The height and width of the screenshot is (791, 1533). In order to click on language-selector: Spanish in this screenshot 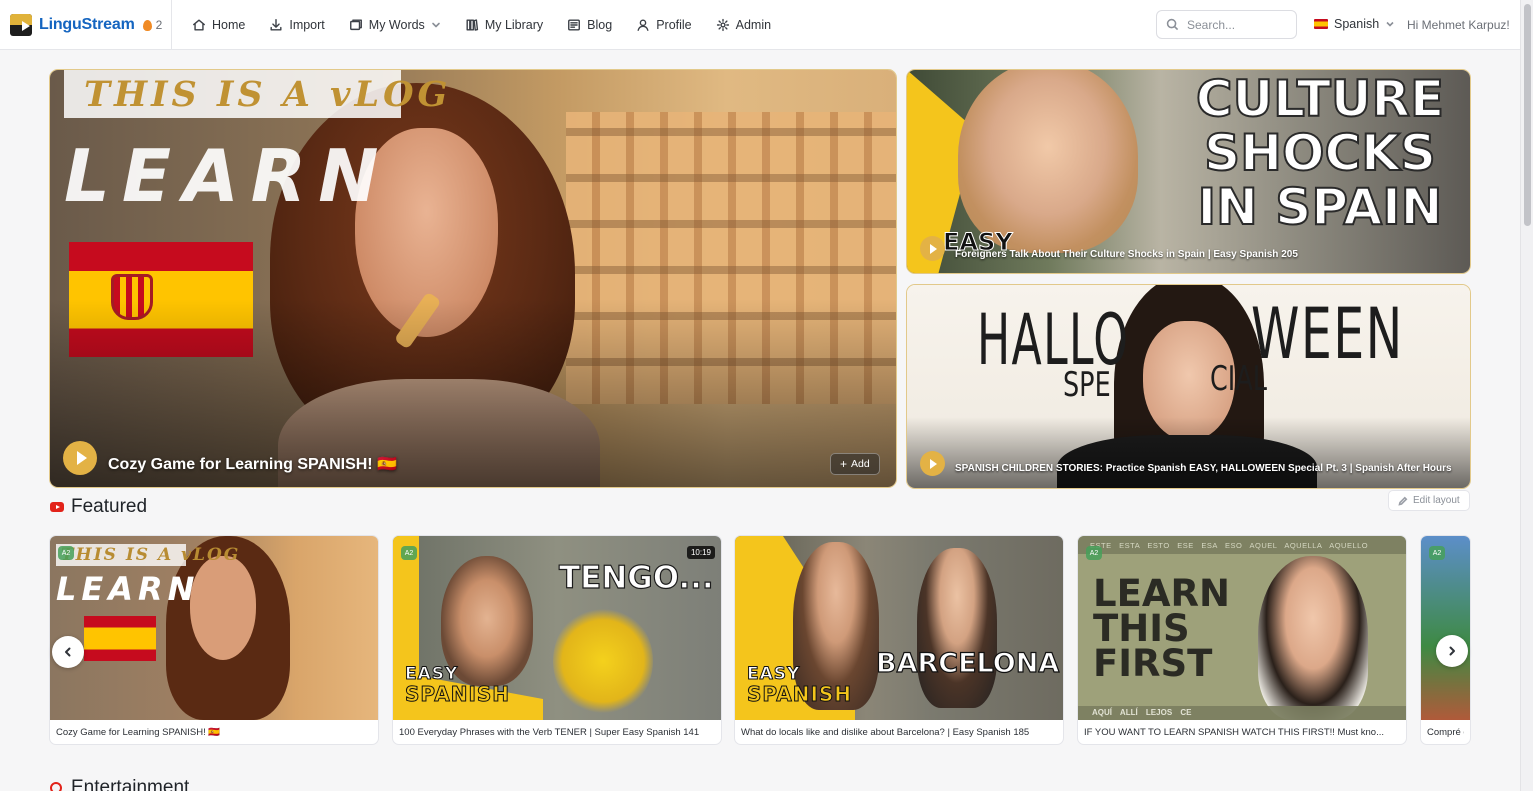, I will do `click(1354, 24)`.